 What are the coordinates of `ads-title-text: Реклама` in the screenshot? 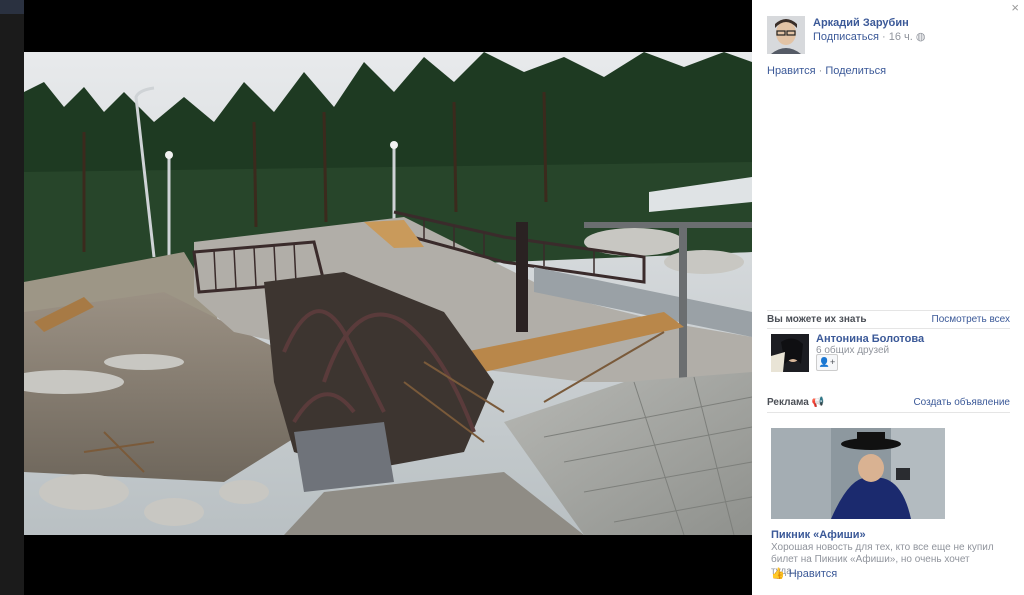 It's located at (788, 402).